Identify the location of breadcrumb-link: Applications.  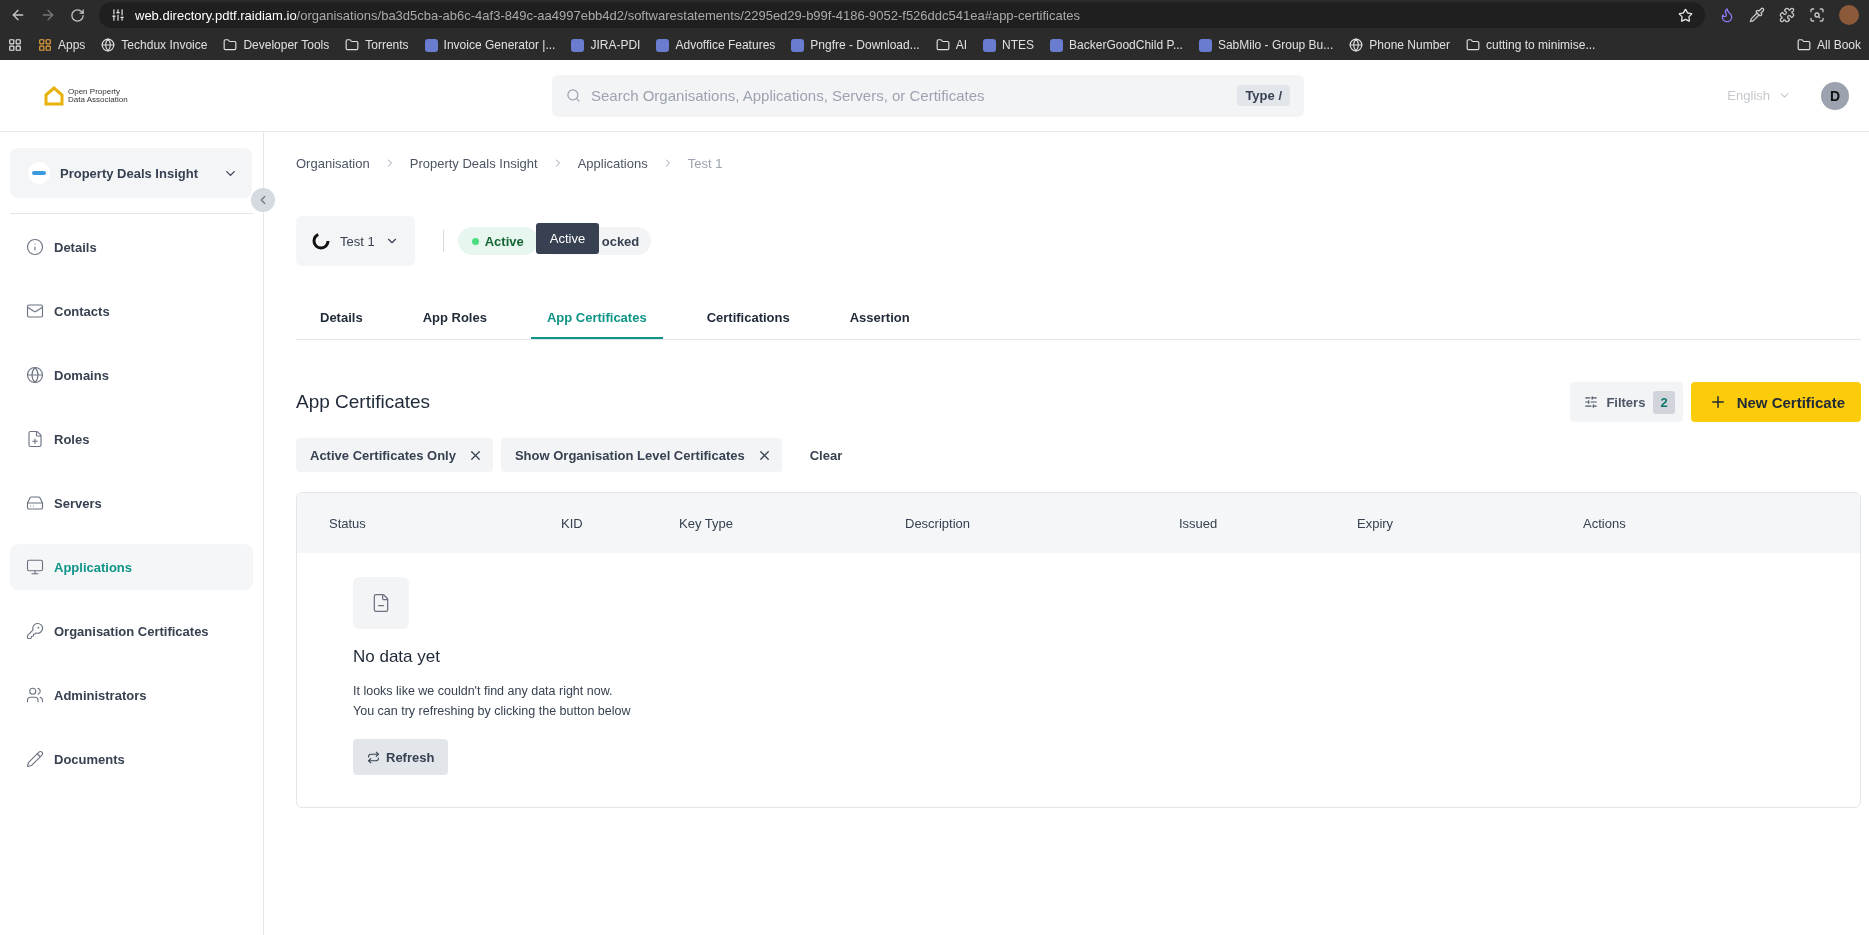
(612, 163).